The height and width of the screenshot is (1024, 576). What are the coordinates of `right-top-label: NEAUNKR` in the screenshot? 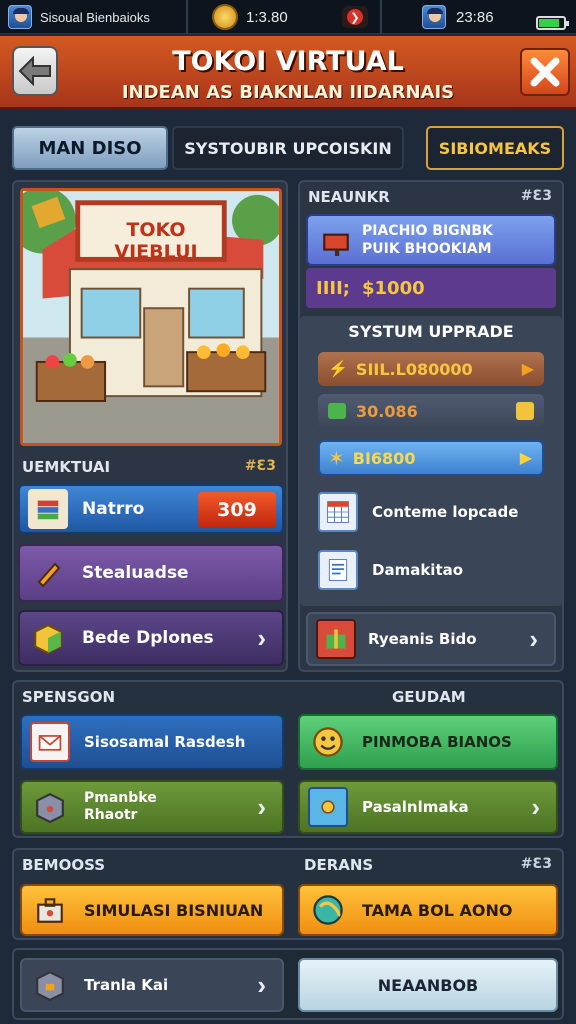 It's located at (349, 197).